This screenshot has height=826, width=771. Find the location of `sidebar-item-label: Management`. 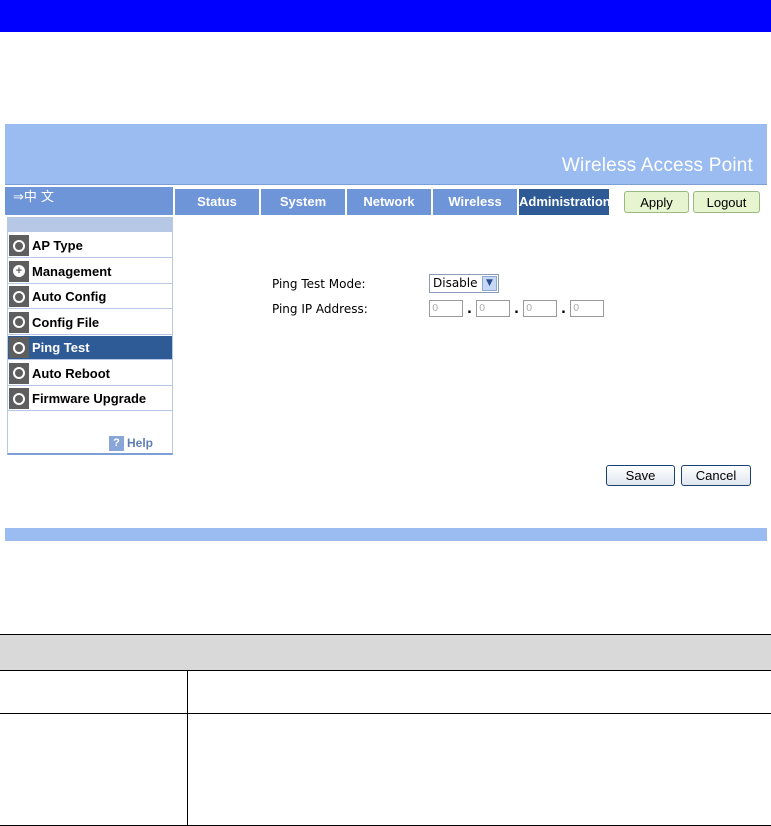

sidebar-item-label: Management is located at coordinates (72, 271).